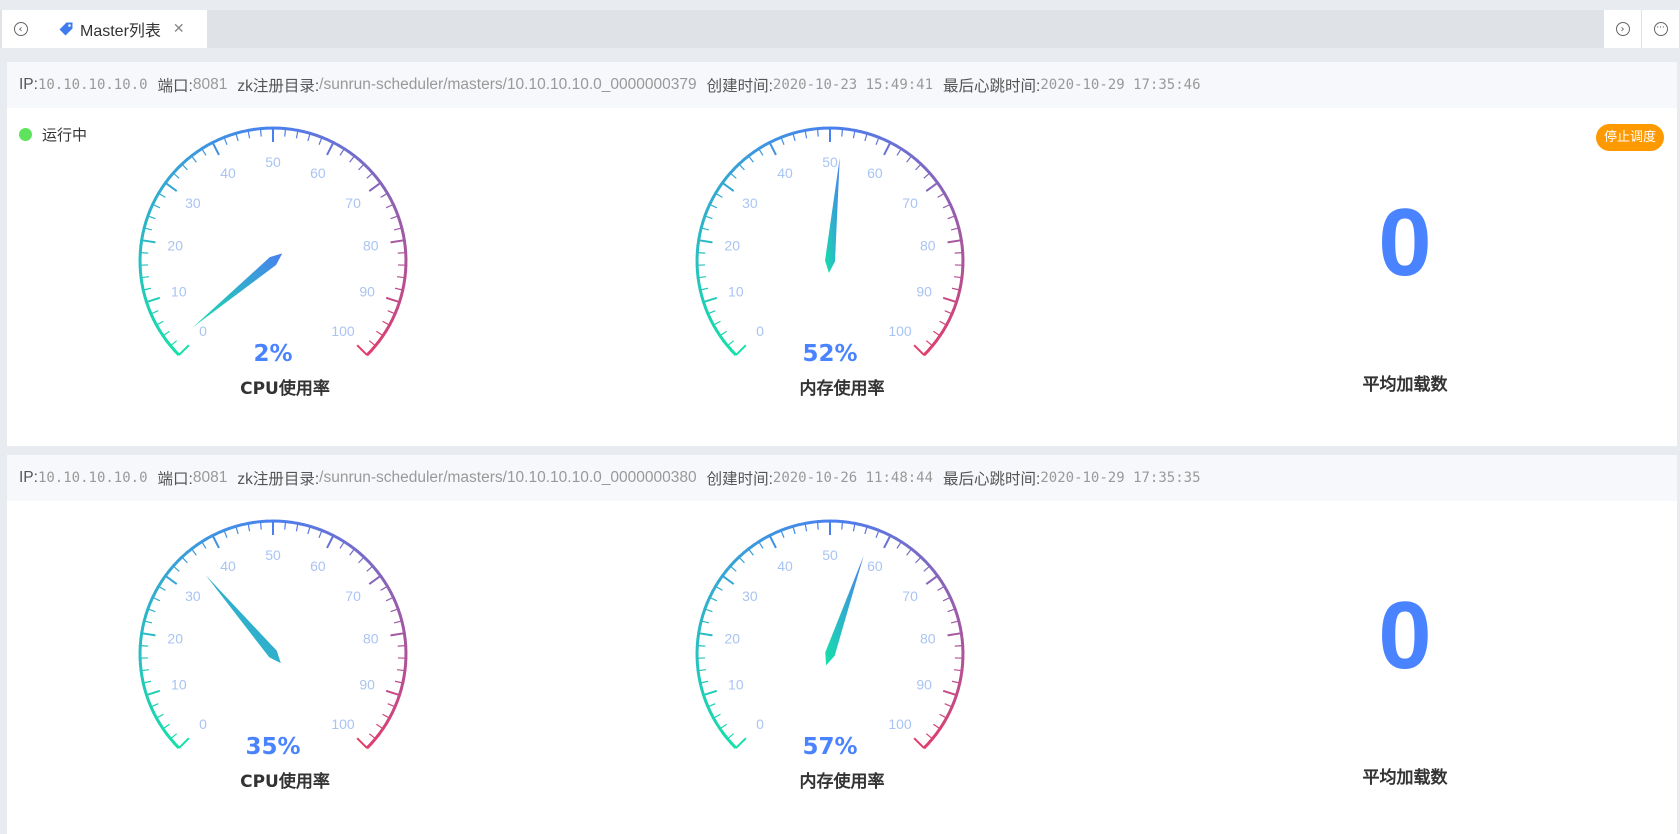  I want to click on gauge-tick-label: 0, so click(203, 724).